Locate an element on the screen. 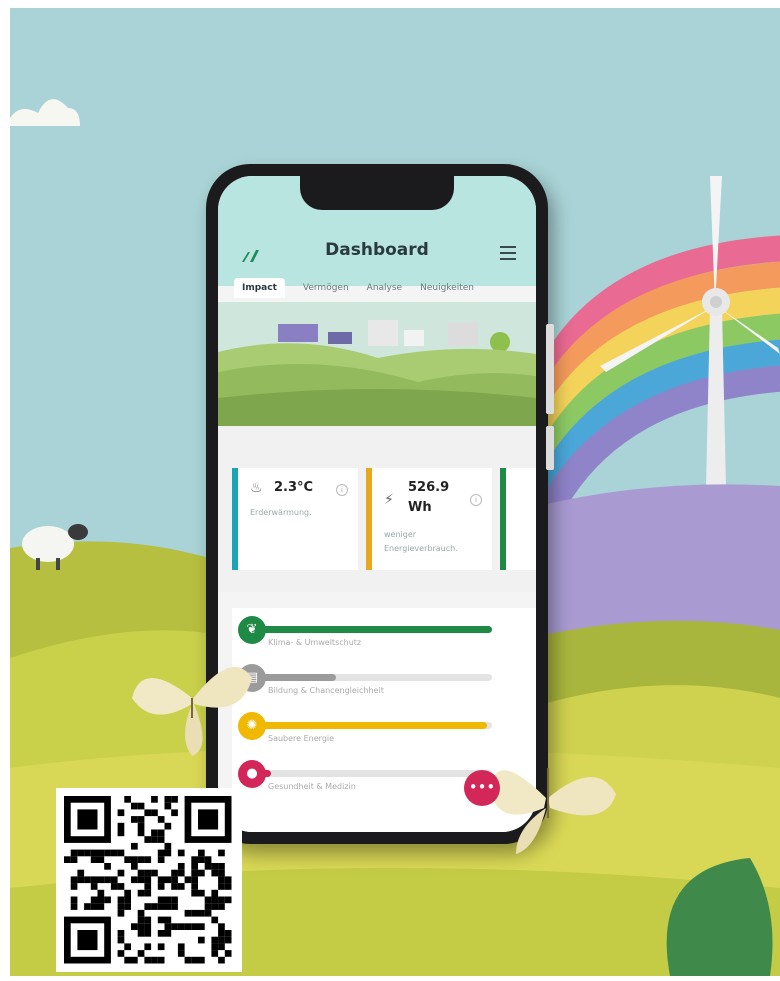 This screenshot has width=780, height=981. goal-label: Klima- & Umweltschutz is located at coordinates (315, 642).